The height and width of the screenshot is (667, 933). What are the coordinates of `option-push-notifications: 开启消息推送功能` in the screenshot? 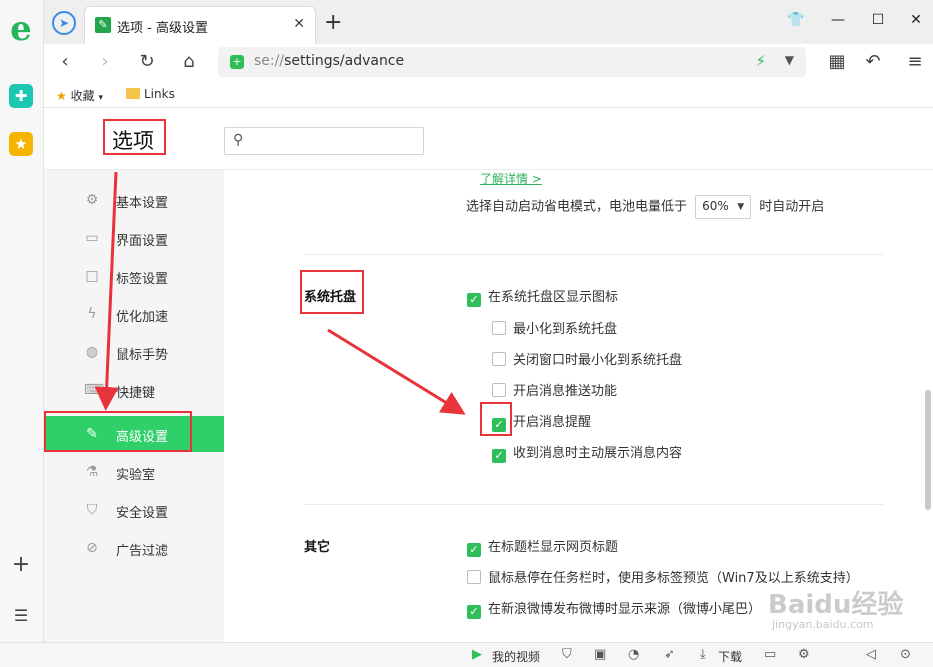 It's located at (554, 389).